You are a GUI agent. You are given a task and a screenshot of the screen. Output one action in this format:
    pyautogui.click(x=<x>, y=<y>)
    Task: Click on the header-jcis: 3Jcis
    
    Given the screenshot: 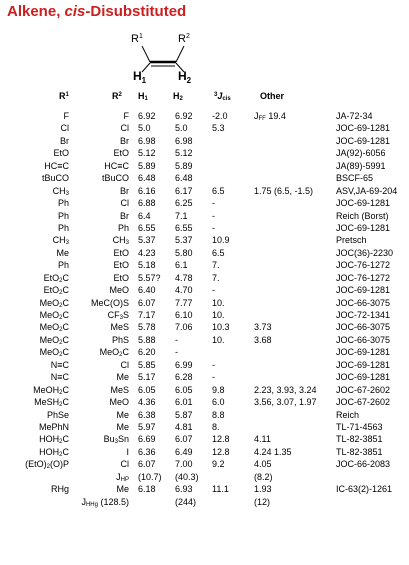 What is the action you would take?
    pyautogui.click(x=222, y=96)
    